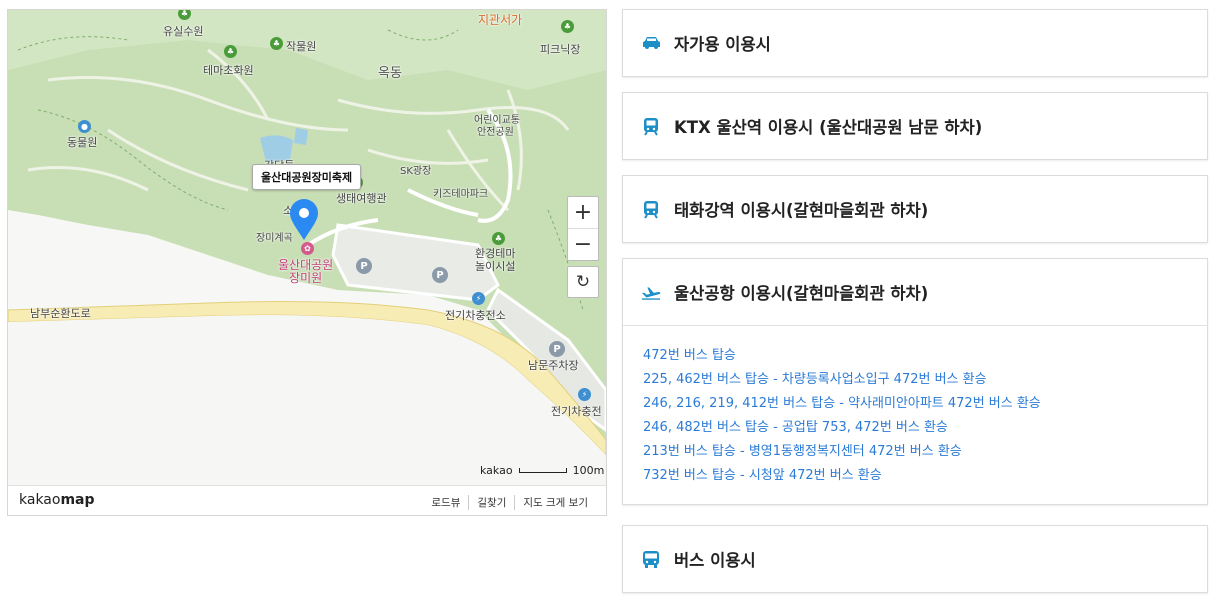  I want to click on route-item: 246, 482번 버스 탑승 - 공업탑 753, 472번 버스 환승, so click(915, 428).